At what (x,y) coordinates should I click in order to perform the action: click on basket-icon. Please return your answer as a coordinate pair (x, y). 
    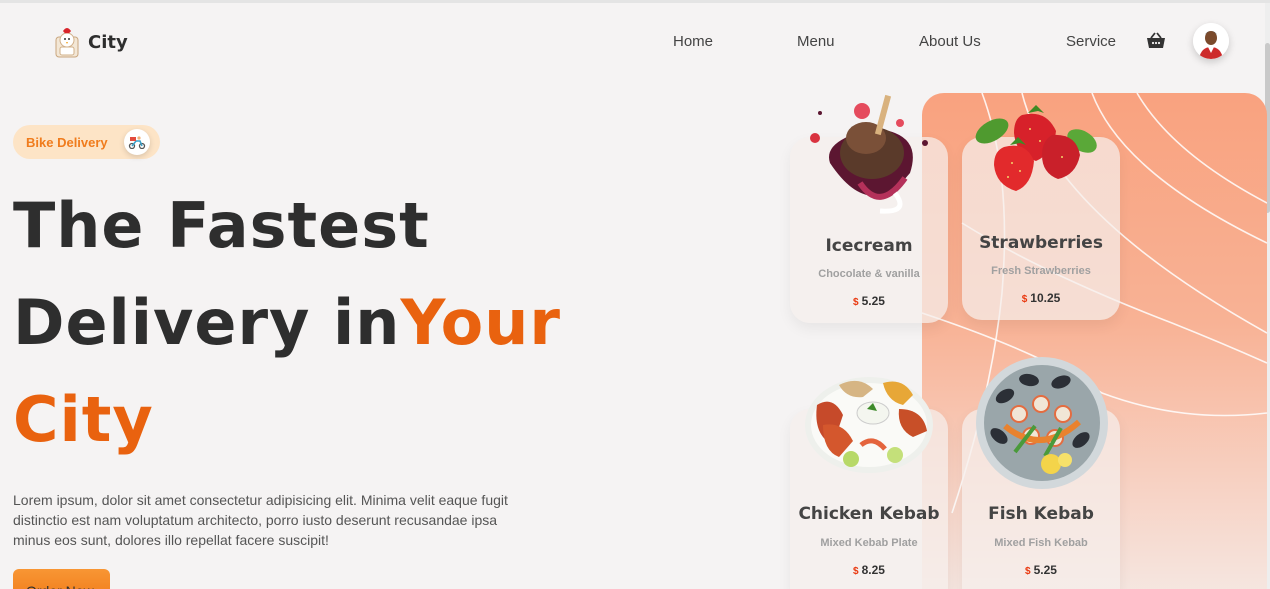
    Looking at the image, I should click on (1156, 41).